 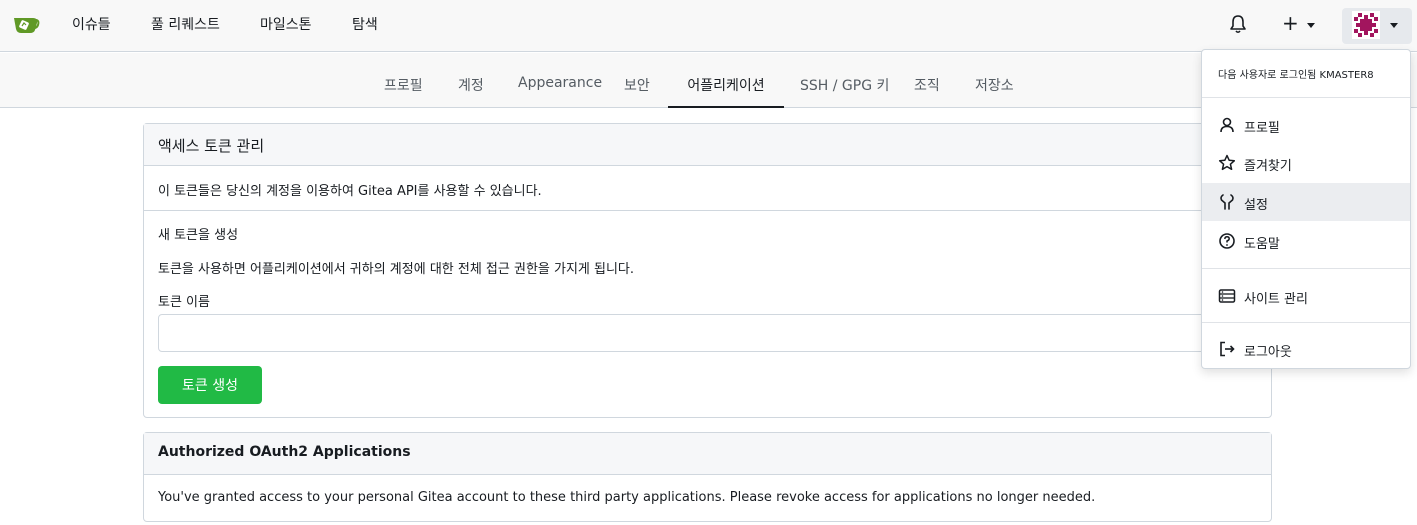 I want to click on menu-item-label: 프로필, so click(x=1262, y=128).